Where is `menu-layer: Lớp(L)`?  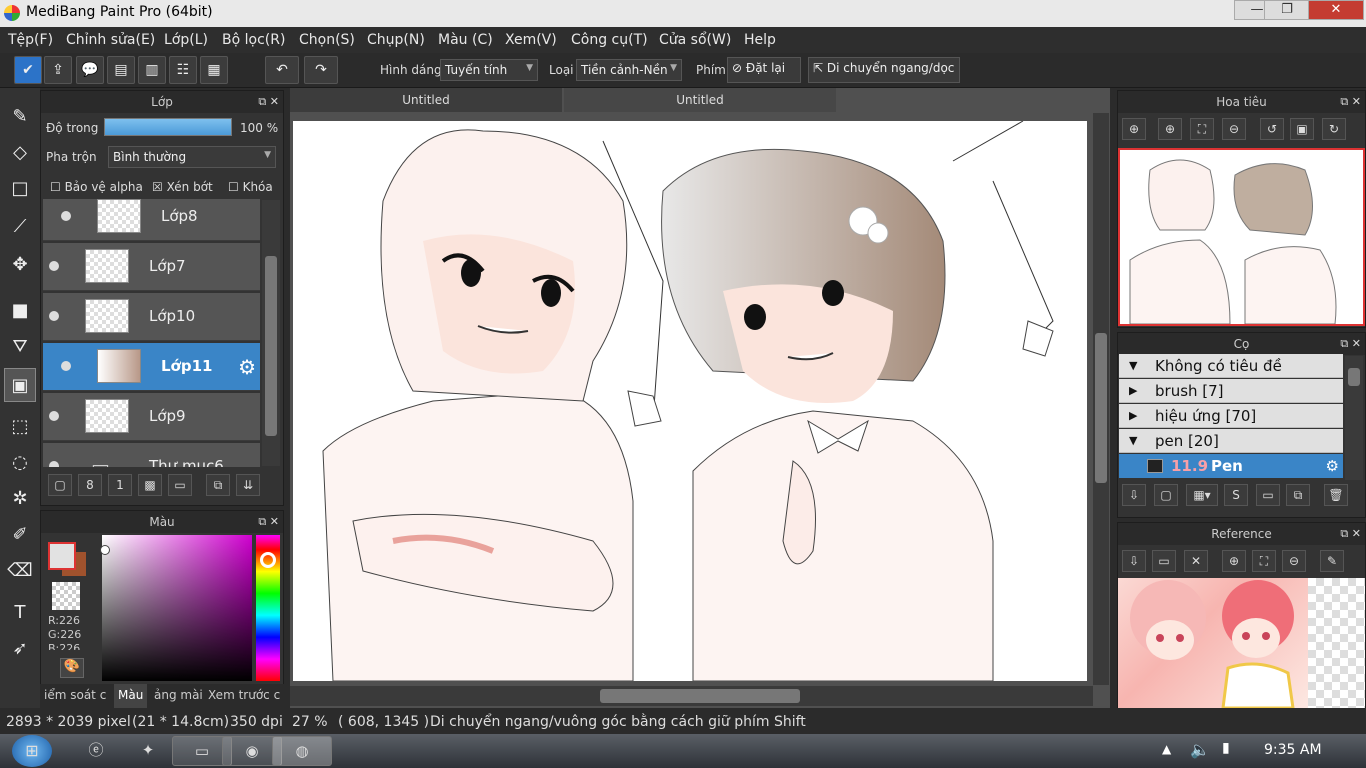 menu-layer: Lớp(L) is located at coordinates (186, 40).